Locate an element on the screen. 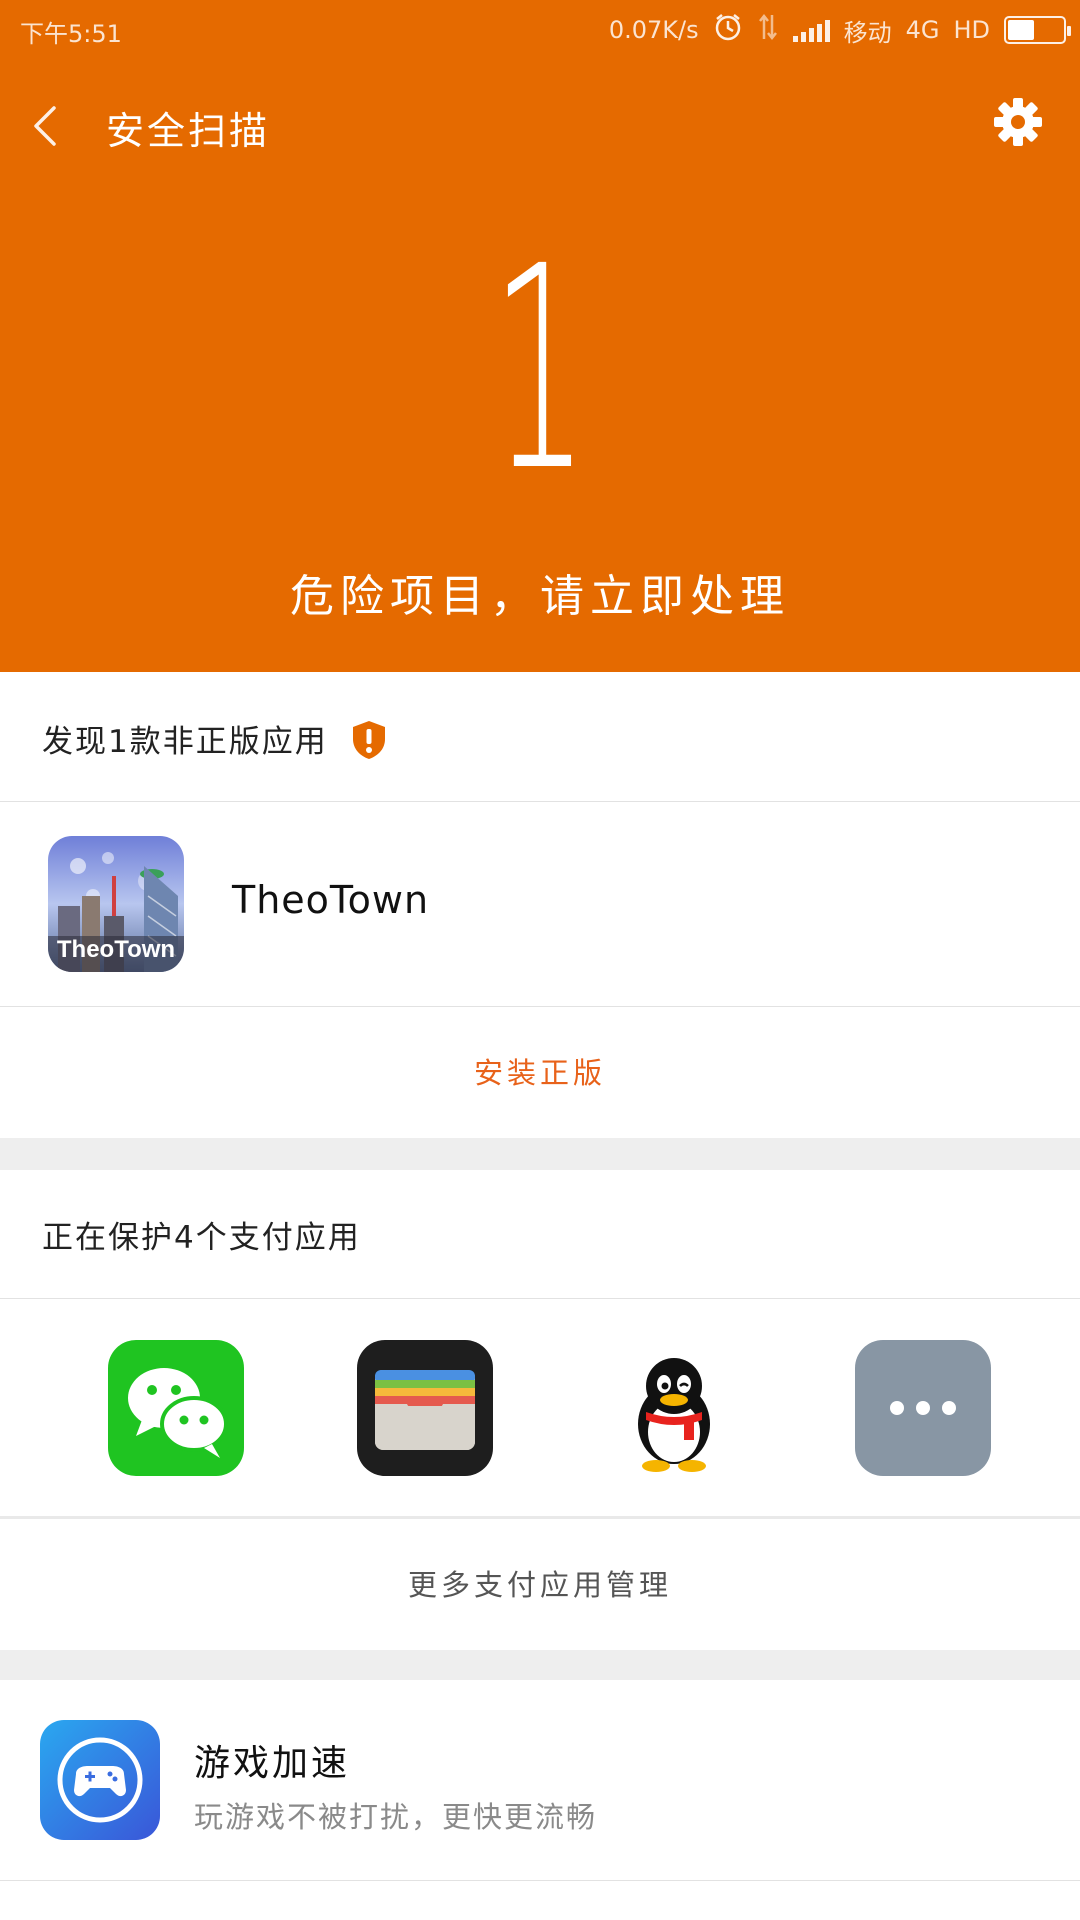 This screenshot has width=1080, height=1920. game-boost-row: 游戏加速 玩游戏不被打扰，更快更流畅 is located at coordinates (540, 1780).